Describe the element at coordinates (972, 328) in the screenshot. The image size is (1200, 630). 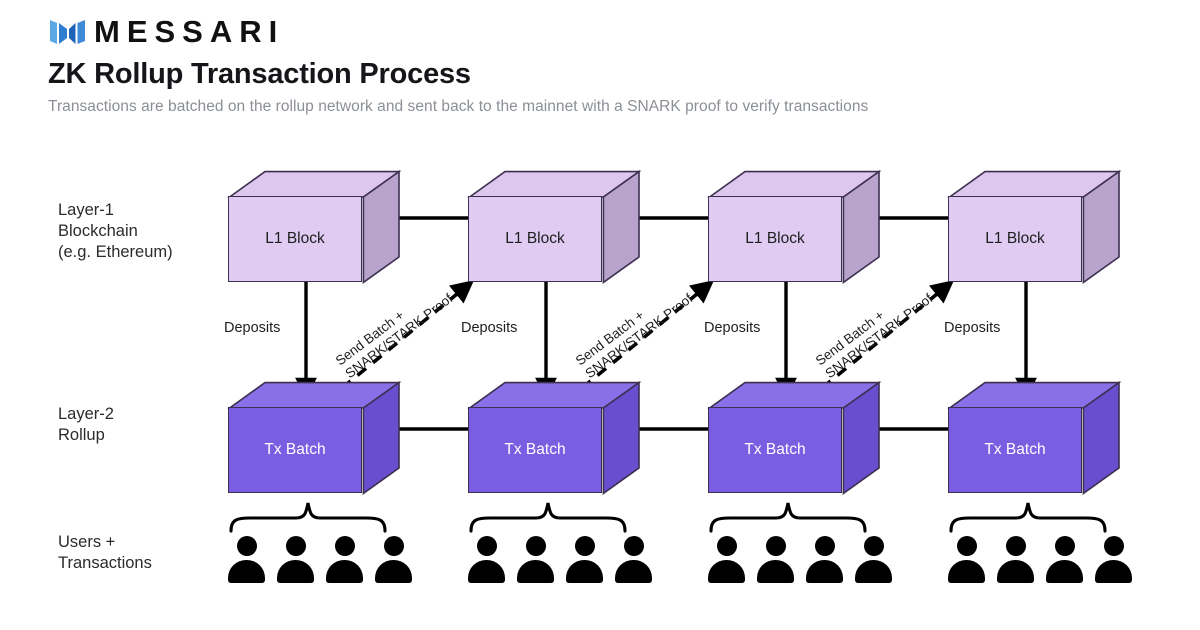
I see `deposit-label-4: Deposits` at that location.